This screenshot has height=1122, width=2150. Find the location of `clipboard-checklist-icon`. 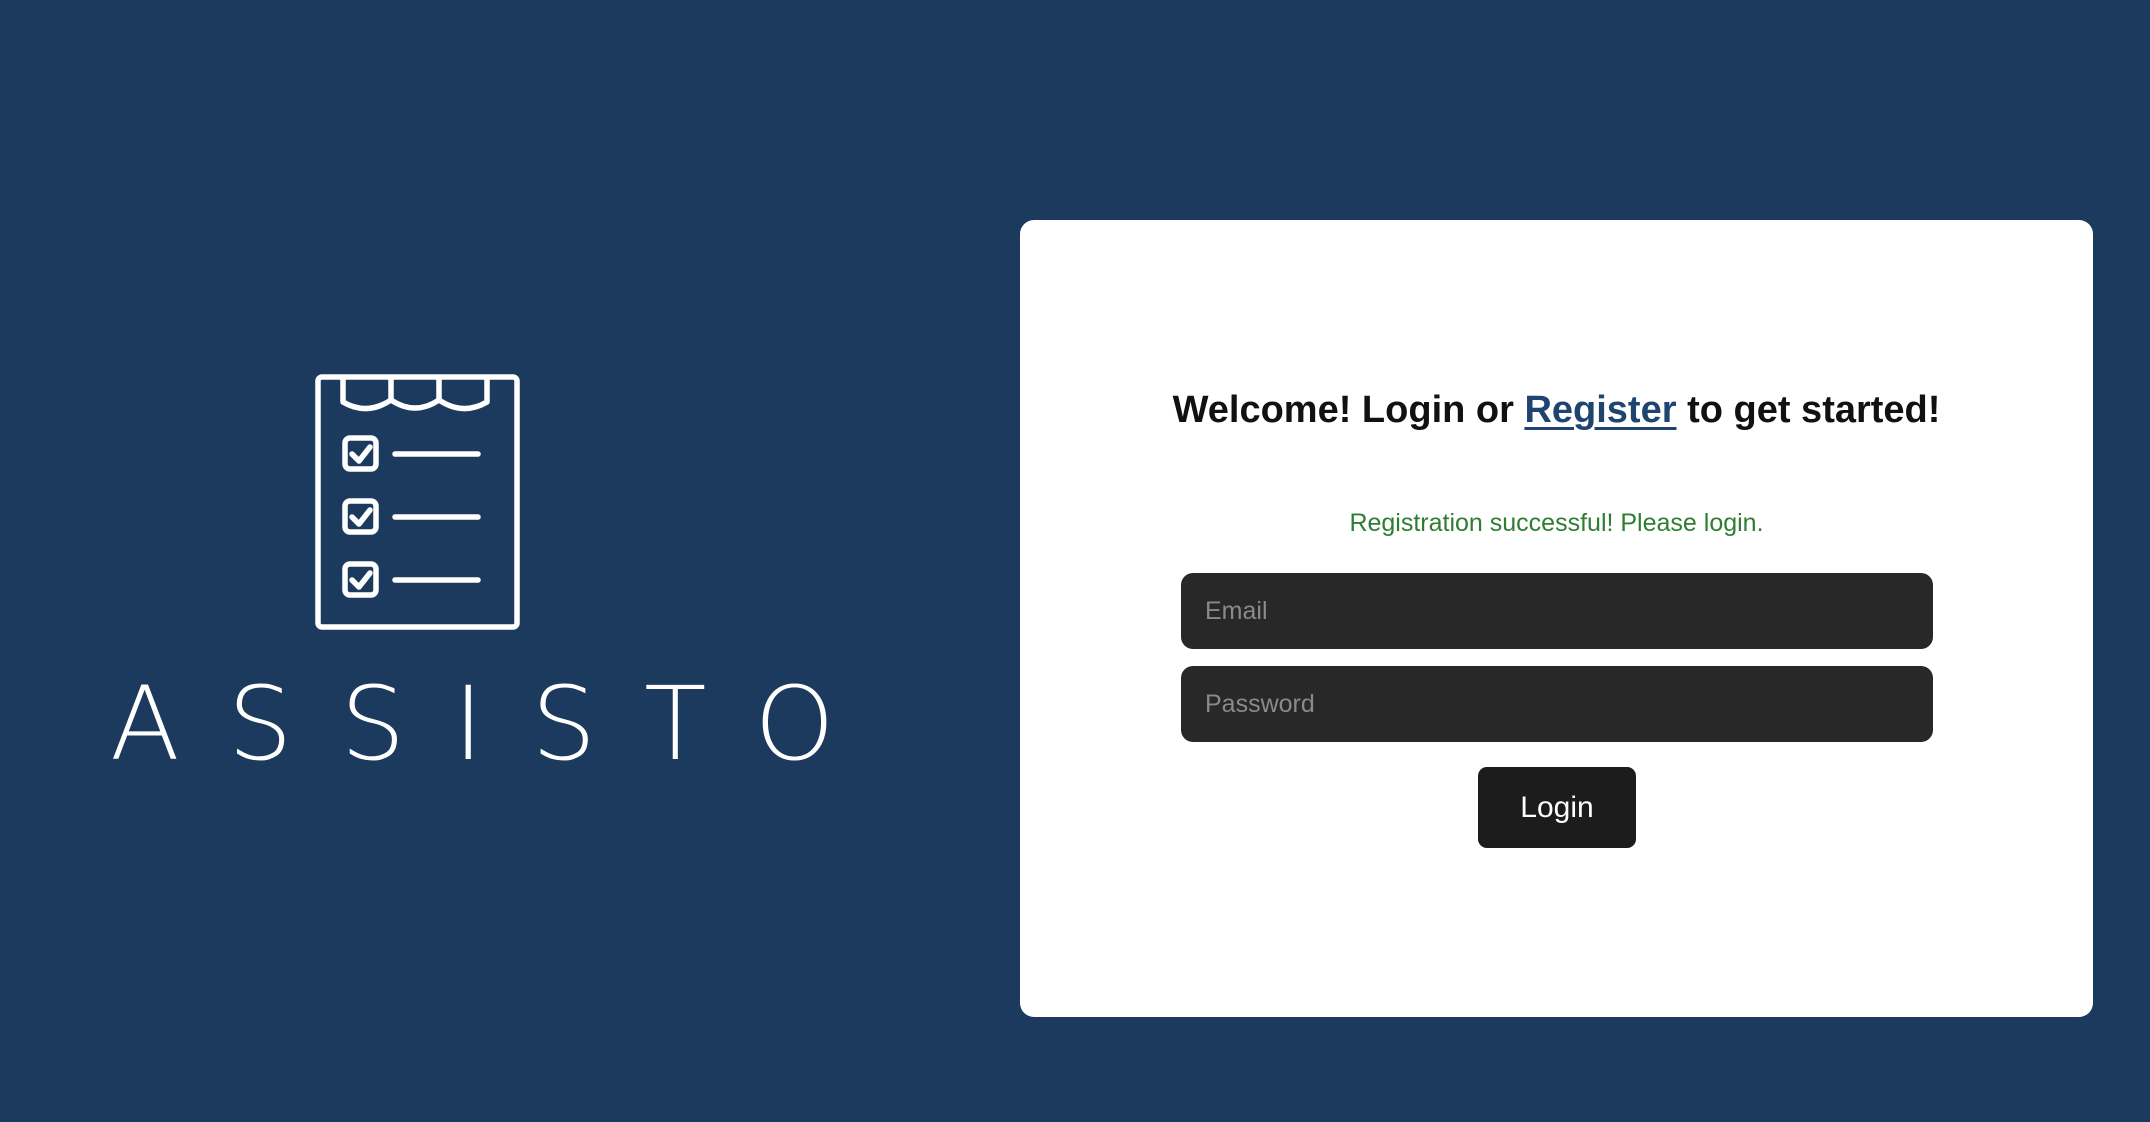

clipboard-checklist-icon is located at coordinates (417, 502).